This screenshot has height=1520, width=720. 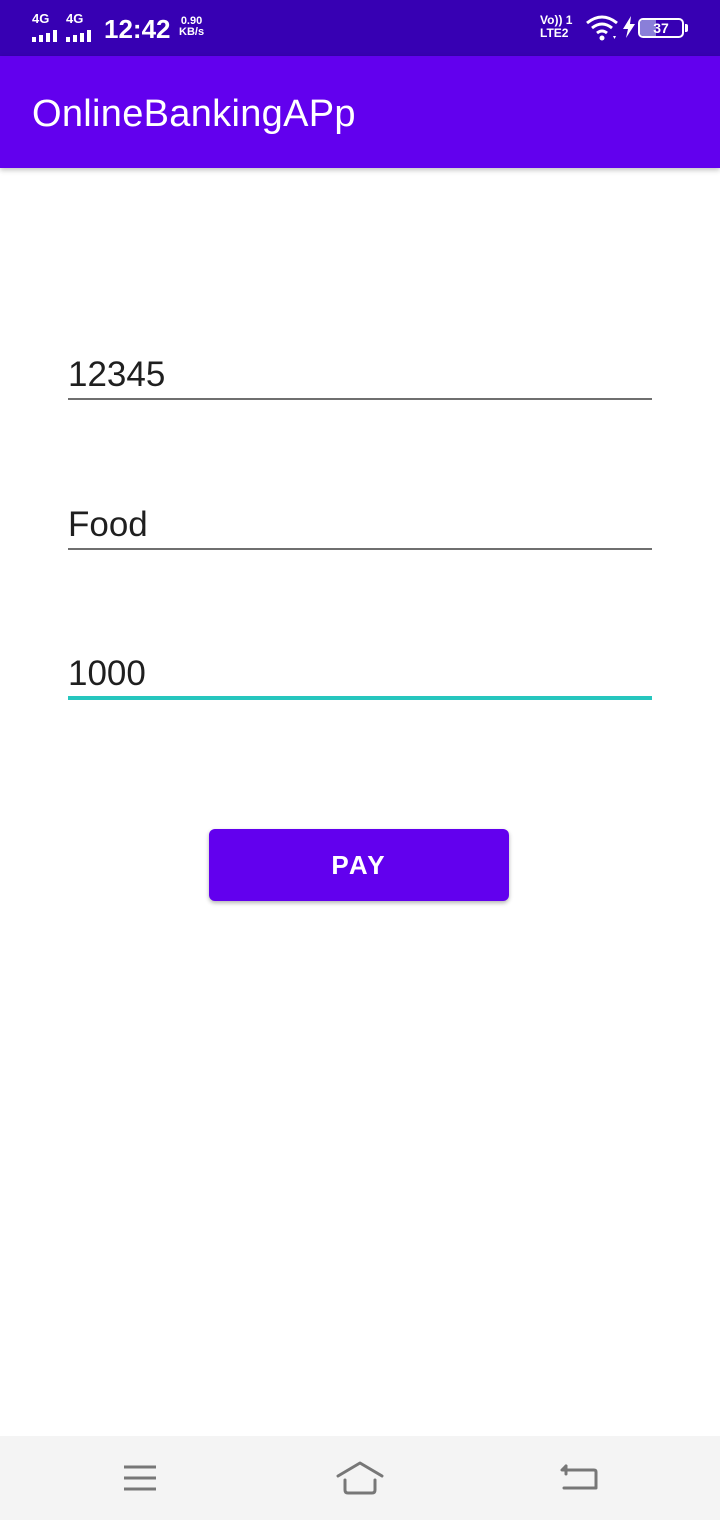 I want to click on charging-icon, so click(x=629, y=27).